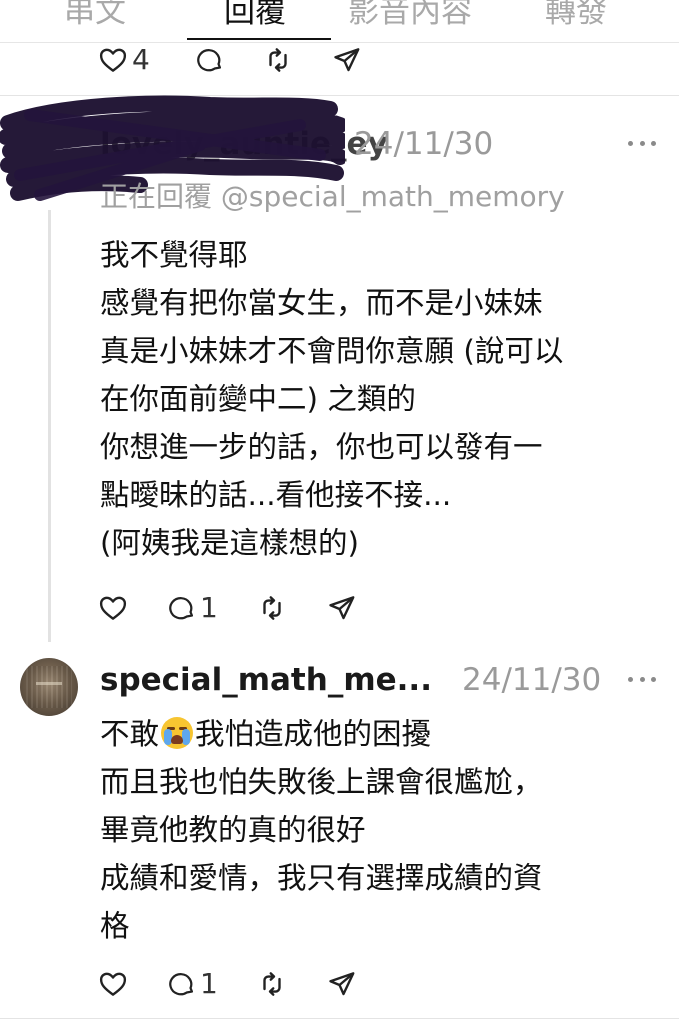 This screenshot has height=1024, width=679. What do you see at coordinates (95, 17) in the screenshot?
I see `tab-threads: 串文` at bounding box center [95, 17].